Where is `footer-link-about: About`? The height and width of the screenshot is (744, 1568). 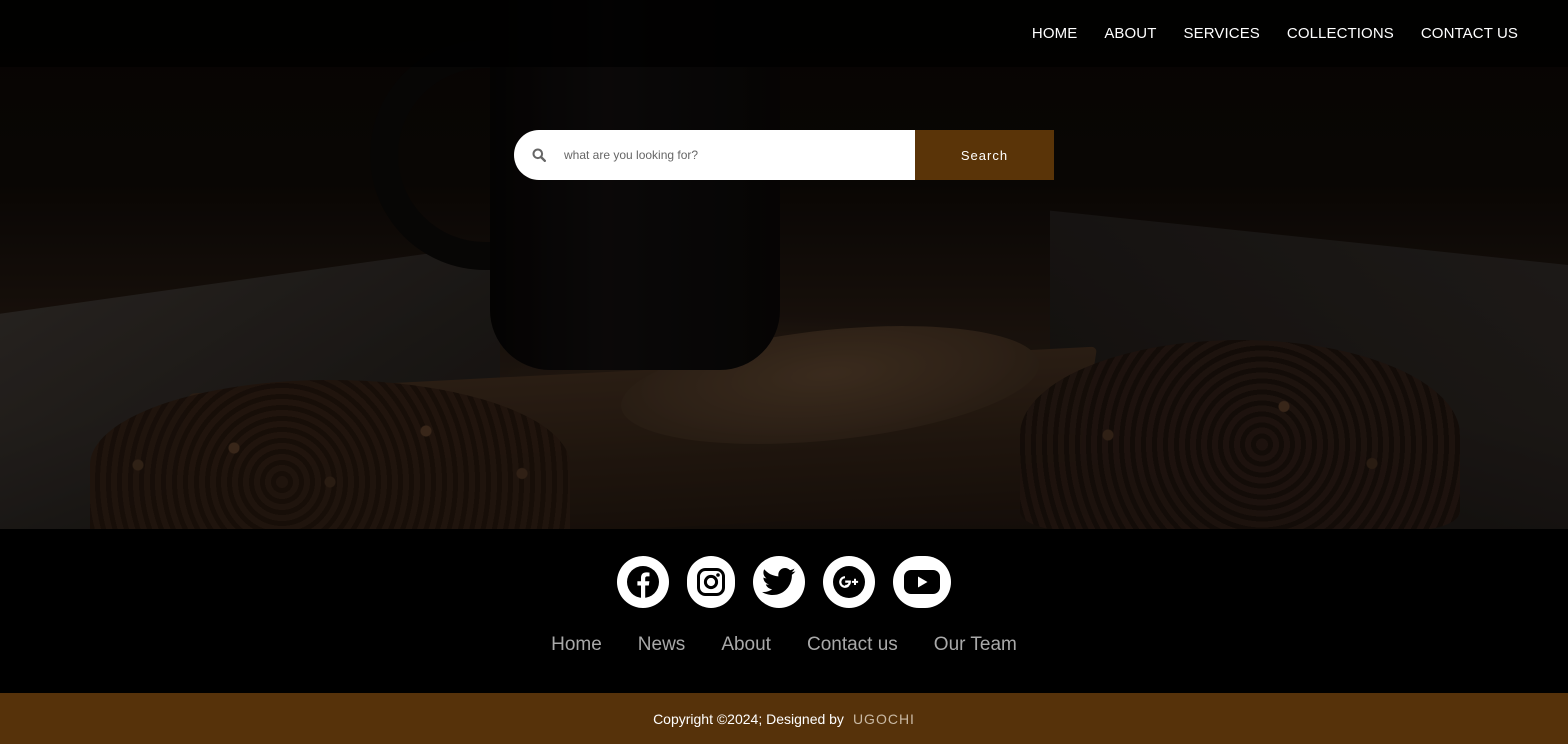
footer-link-about: About is located at coordinates (746, 645).